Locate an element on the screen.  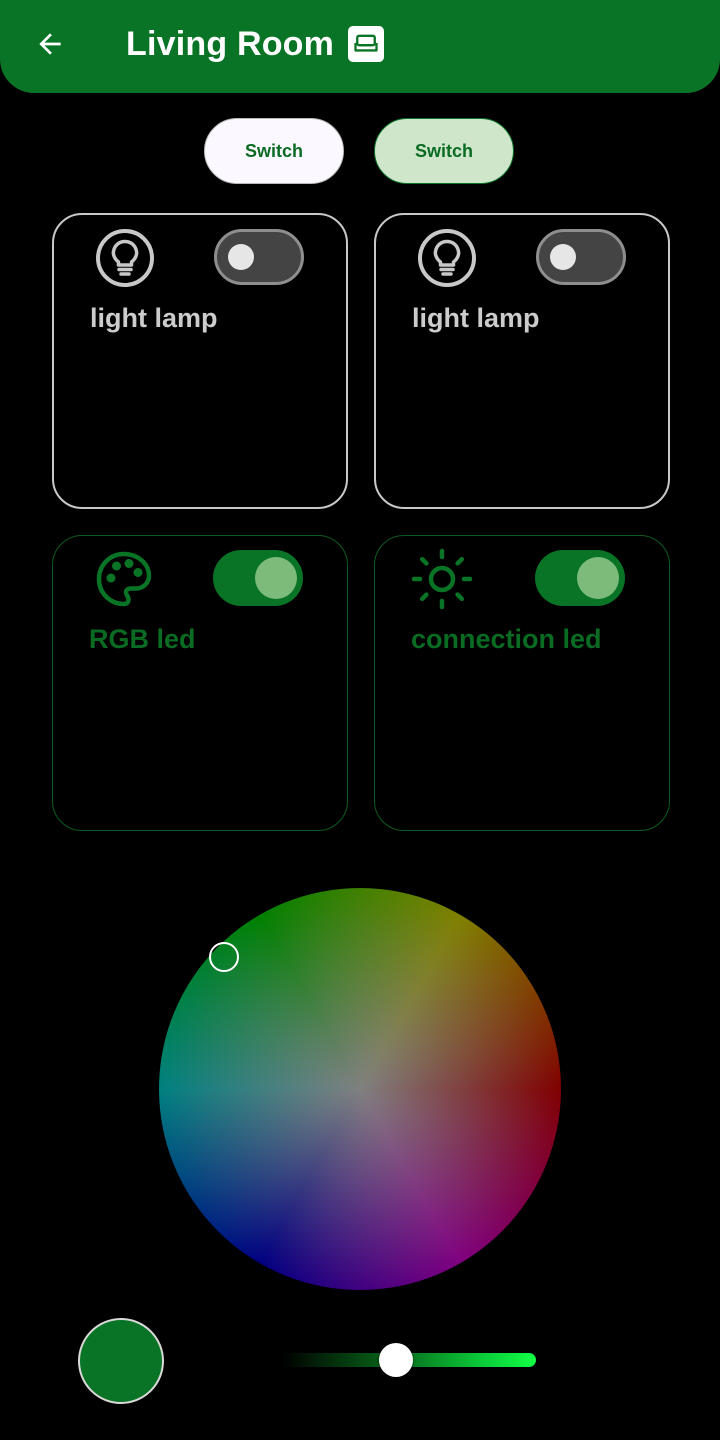
switch-chip-selected: Switch is located at coordinates (444, 151).